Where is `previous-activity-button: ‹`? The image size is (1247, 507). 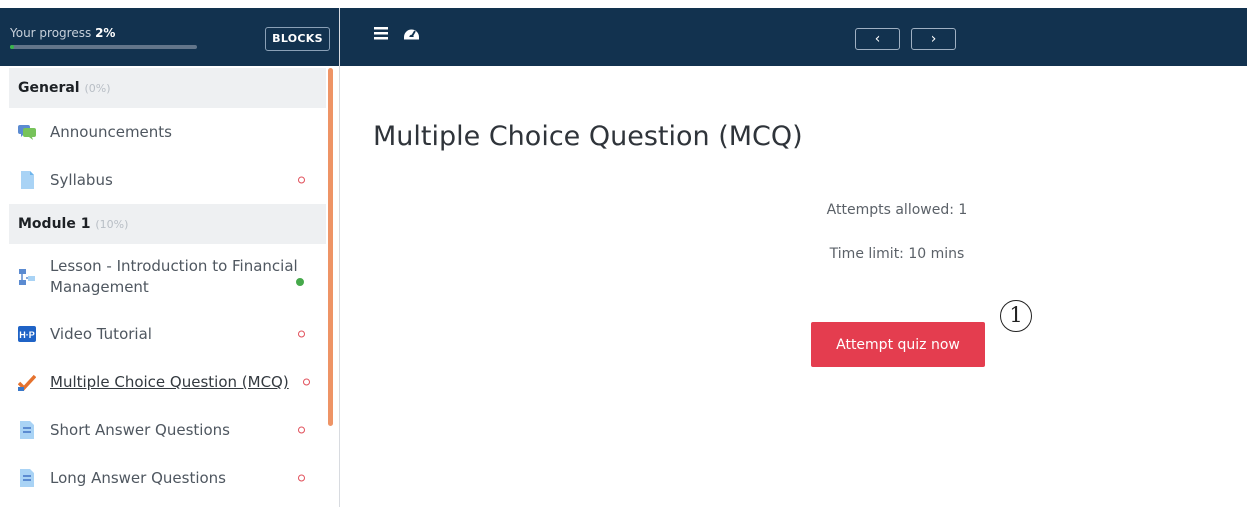 previous-activity-button: ‹ is located at coordinates (877, 39).